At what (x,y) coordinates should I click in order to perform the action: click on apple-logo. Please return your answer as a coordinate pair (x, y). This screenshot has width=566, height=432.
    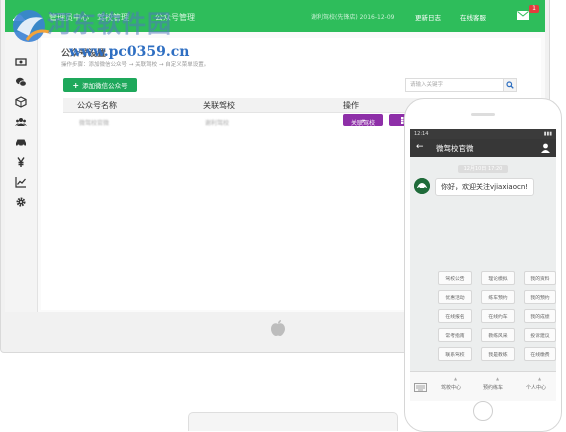
    Looking at the image, I should click on (278, 328).